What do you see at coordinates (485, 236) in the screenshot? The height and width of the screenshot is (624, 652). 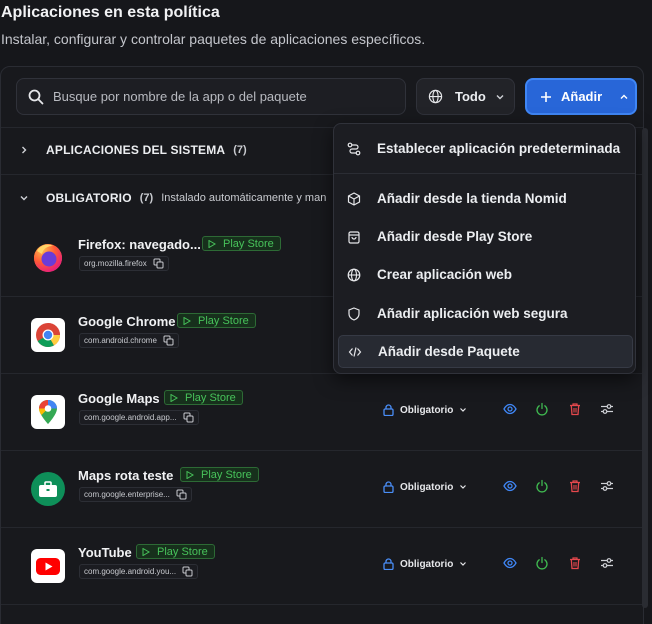 I see `menu-item-add-from-play-store: Añadir desde Play Store` at bounding box center [485, 236].